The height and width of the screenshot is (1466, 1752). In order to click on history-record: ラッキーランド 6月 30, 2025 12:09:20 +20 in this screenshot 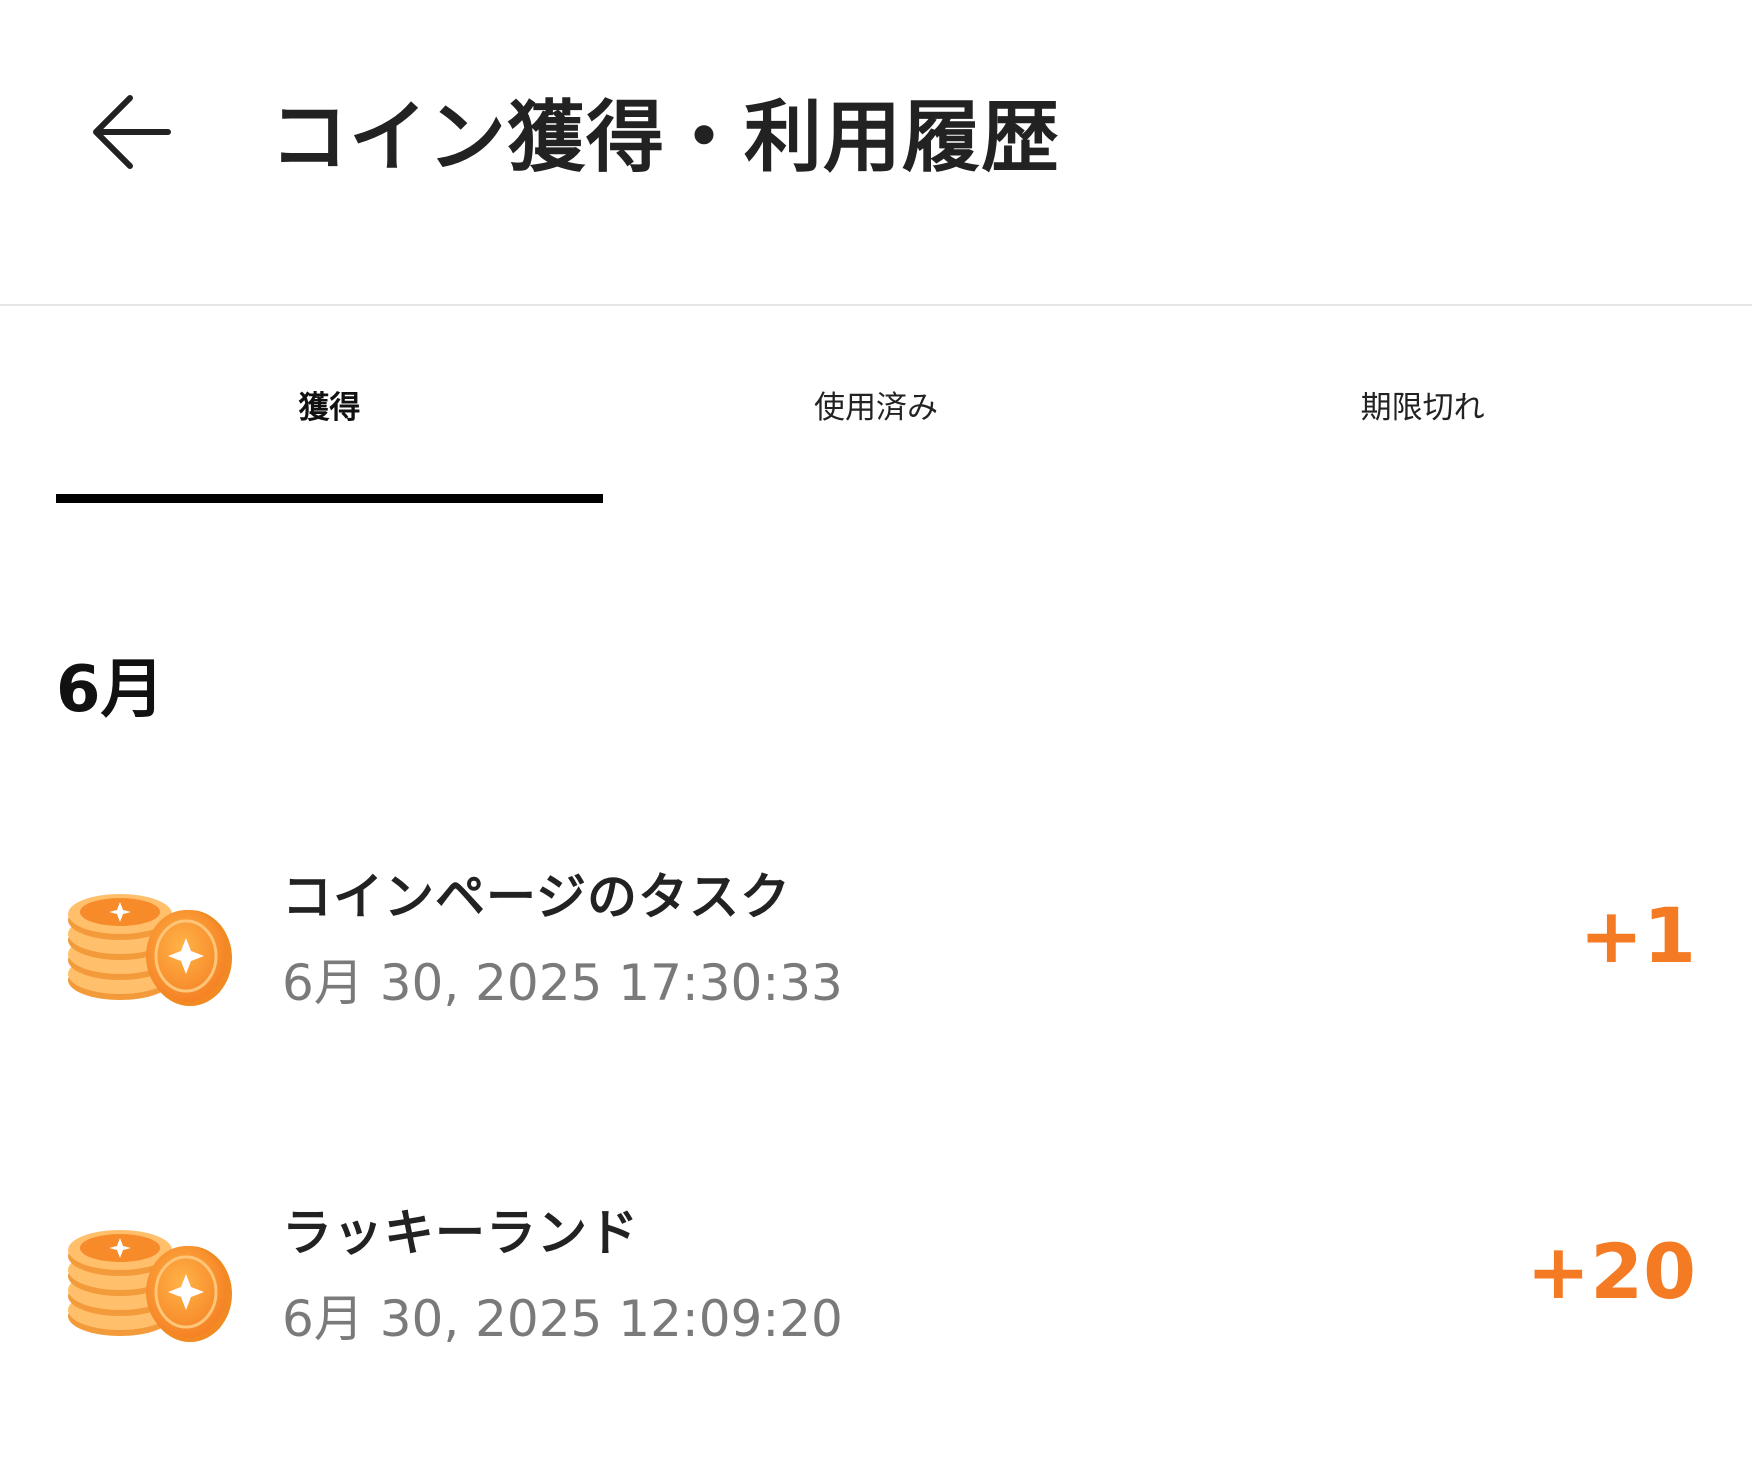, I will do `click(876, 1276)`.